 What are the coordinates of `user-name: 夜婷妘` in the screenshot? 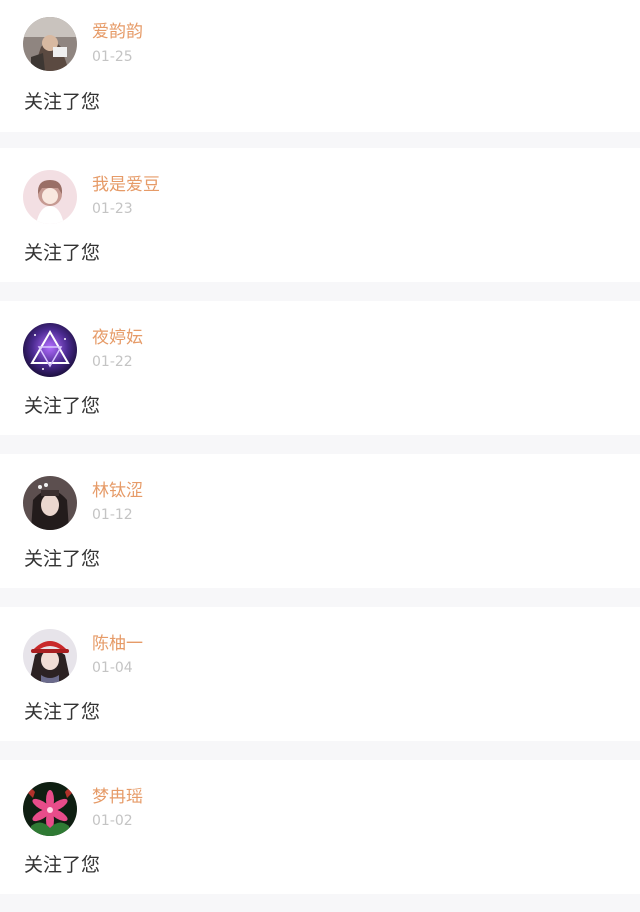 It's located at (117, 338).